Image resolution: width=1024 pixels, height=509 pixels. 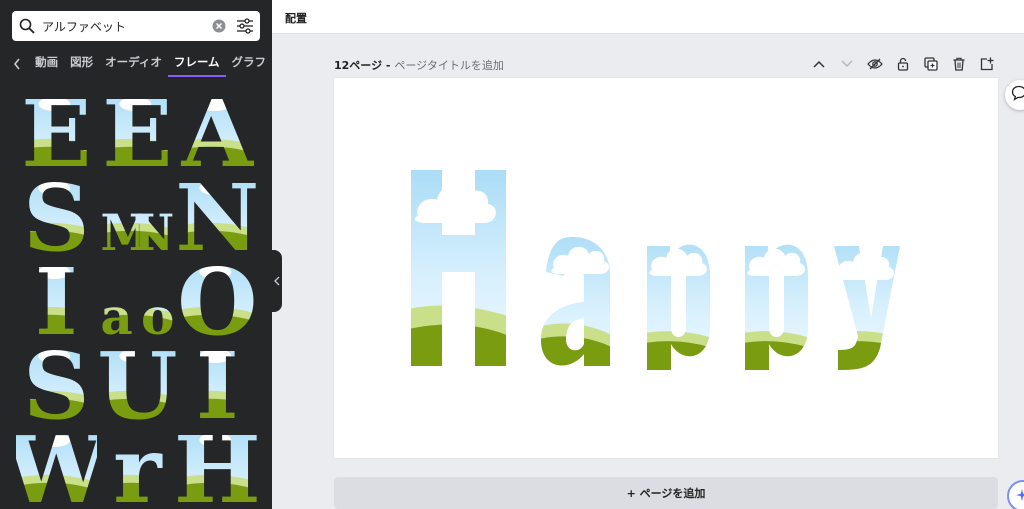 I want to click on lock-icon, so click(x=903, y=64).